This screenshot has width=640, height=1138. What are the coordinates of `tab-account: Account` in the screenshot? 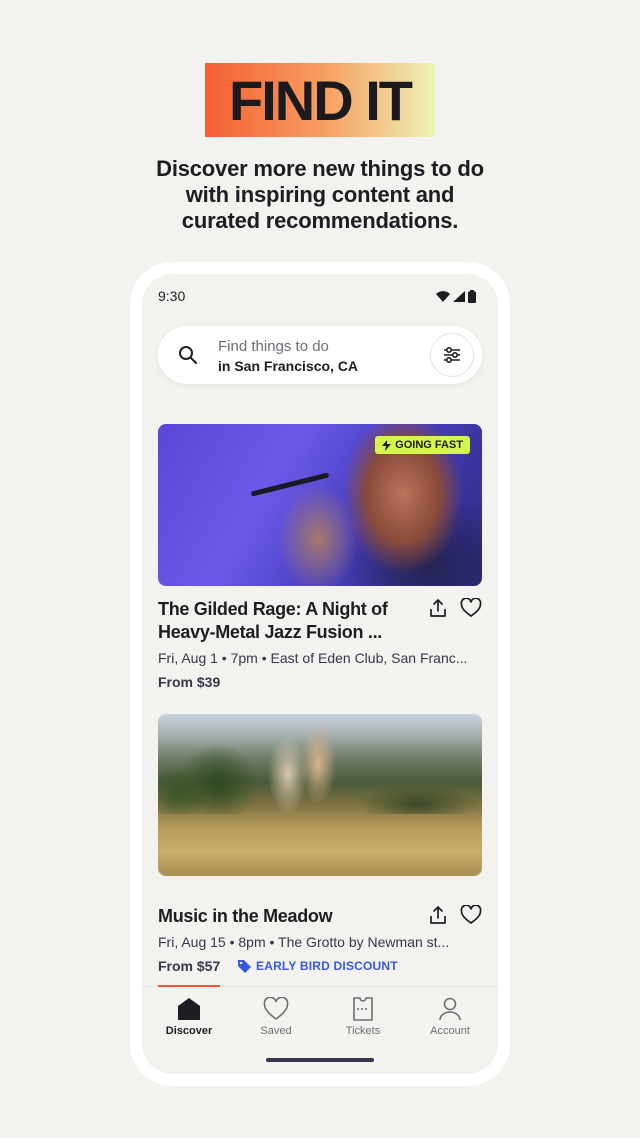 It's located at (450, 1017).